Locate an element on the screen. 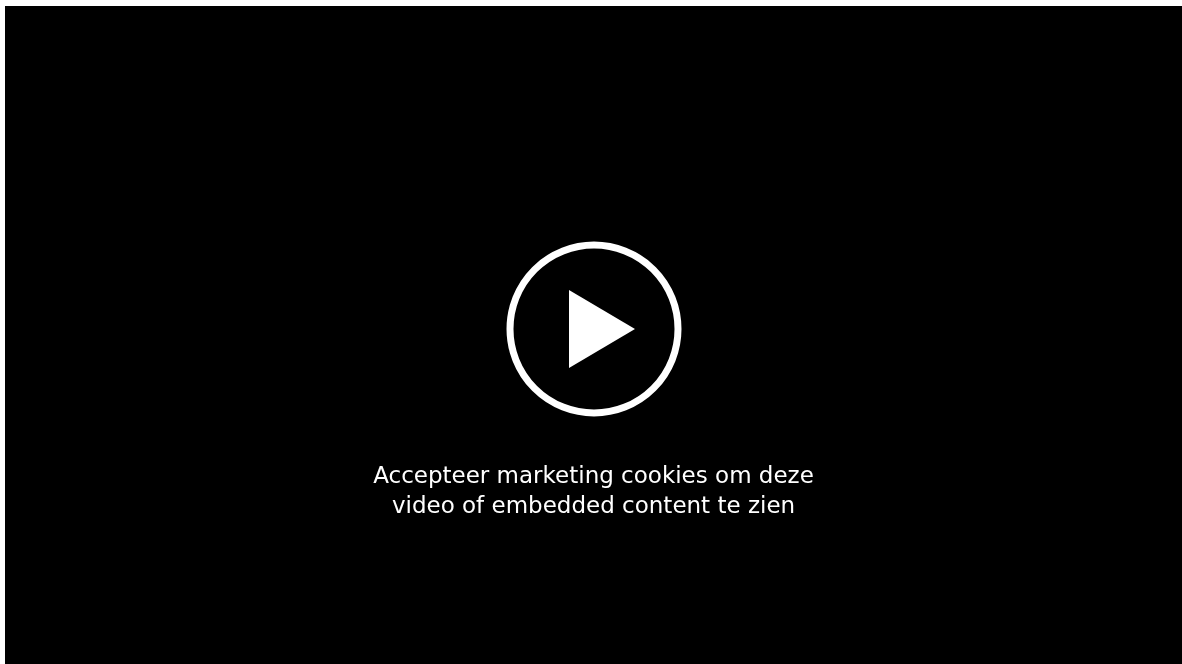 Image resolution: width=1182 pixels, height=664 pixels. cookie-message: Accepteer marketing cookies om deze video of embedded content te zien is located at coordinates (593, 490).